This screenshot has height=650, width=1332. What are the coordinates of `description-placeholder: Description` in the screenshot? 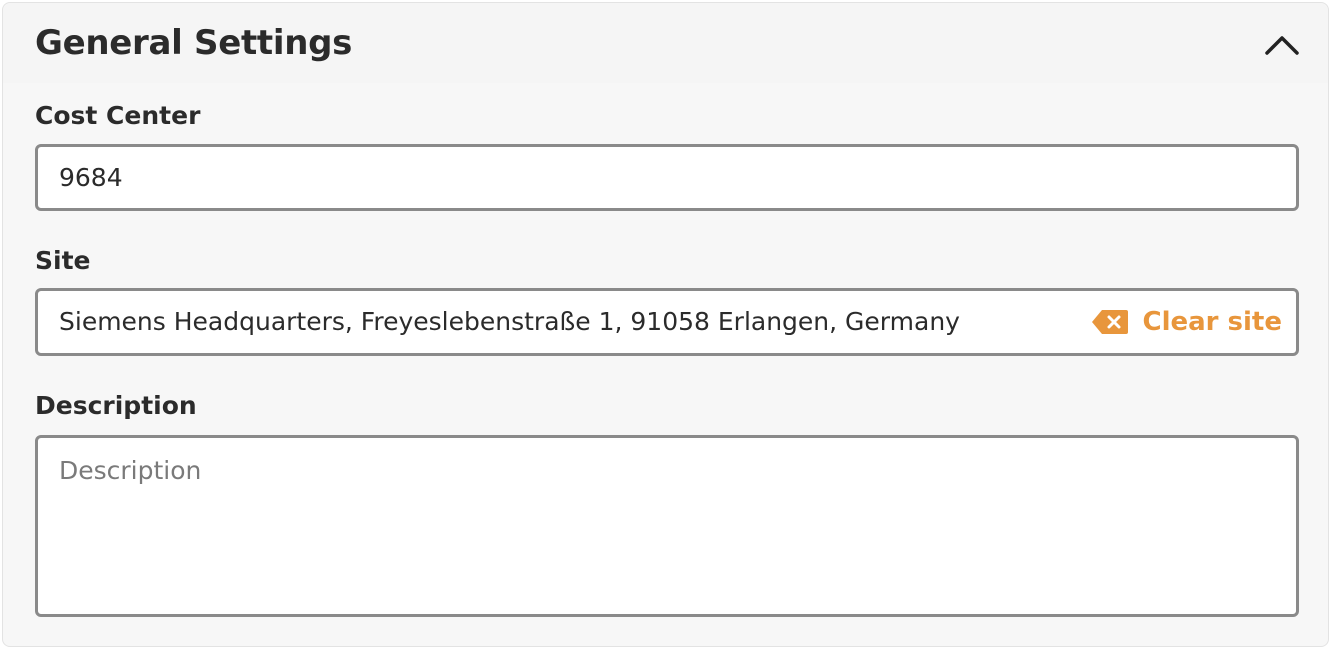 It's located at (130, 470).